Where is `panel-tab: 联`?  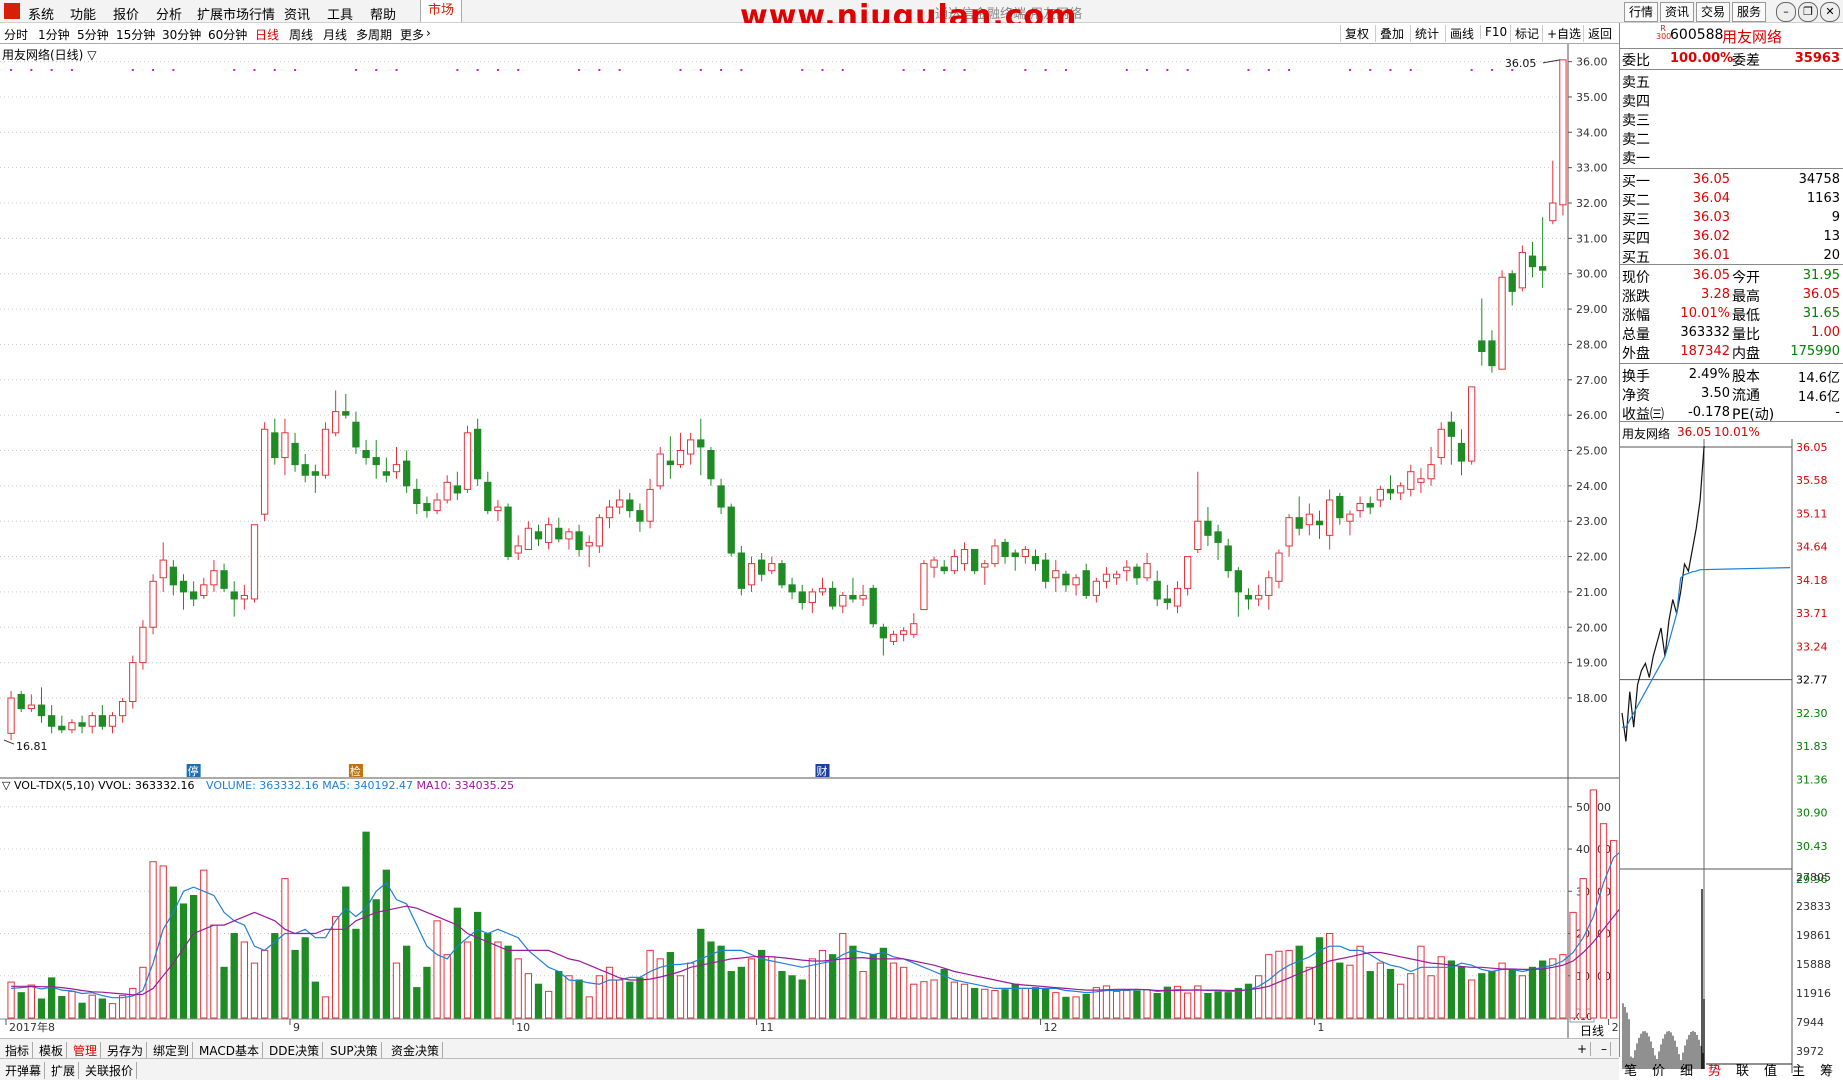
panel-tab: 联 is located at coordinates (1742, 1069).